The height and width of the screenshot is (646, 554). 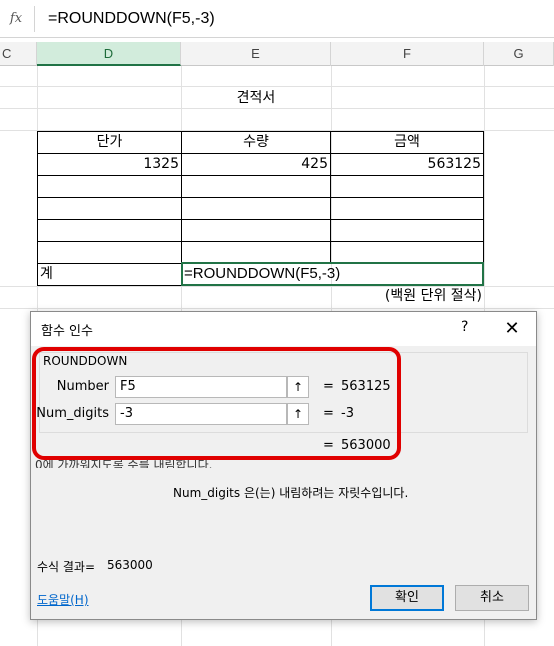 What do you see at coordinates (406, 296) in the screenshot?
I see `note-cell: (백원 단위 절삭)` at bounding box center [406, 296].